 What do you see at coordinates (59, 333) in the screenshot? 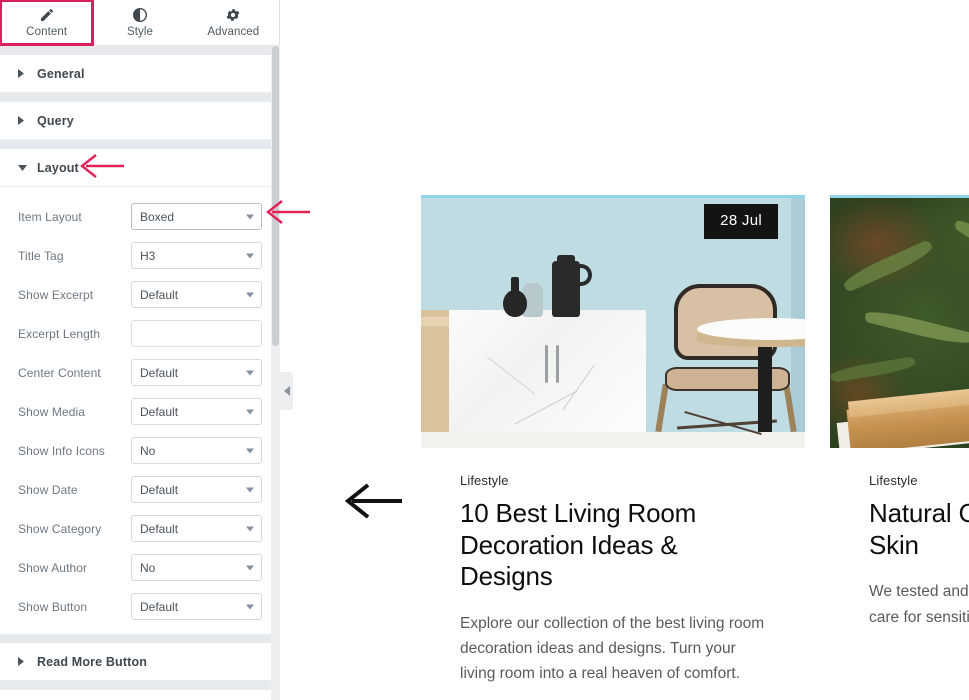
I see `control-label: Excerpt Length` at bounding box center [59, 333].